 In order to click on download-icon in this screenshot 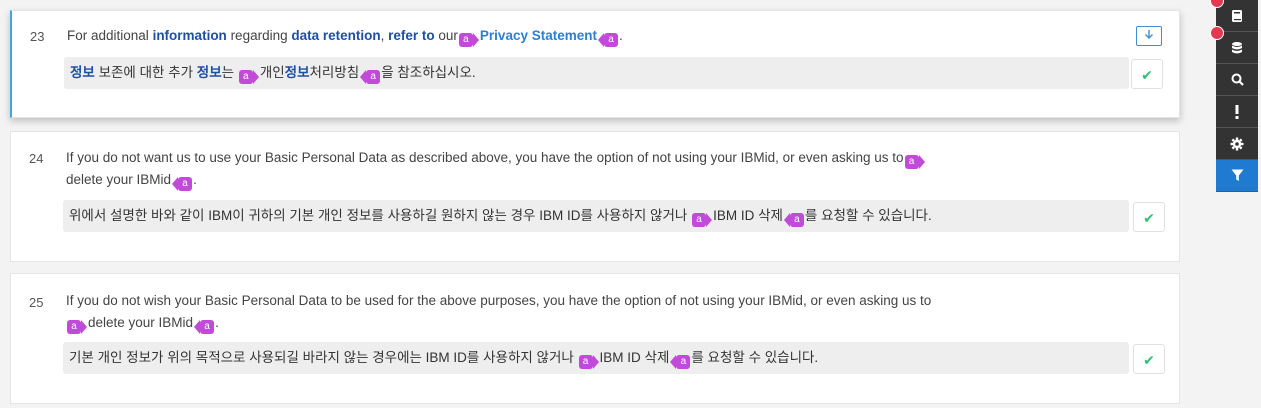, I will do `click(1149, 34)`.